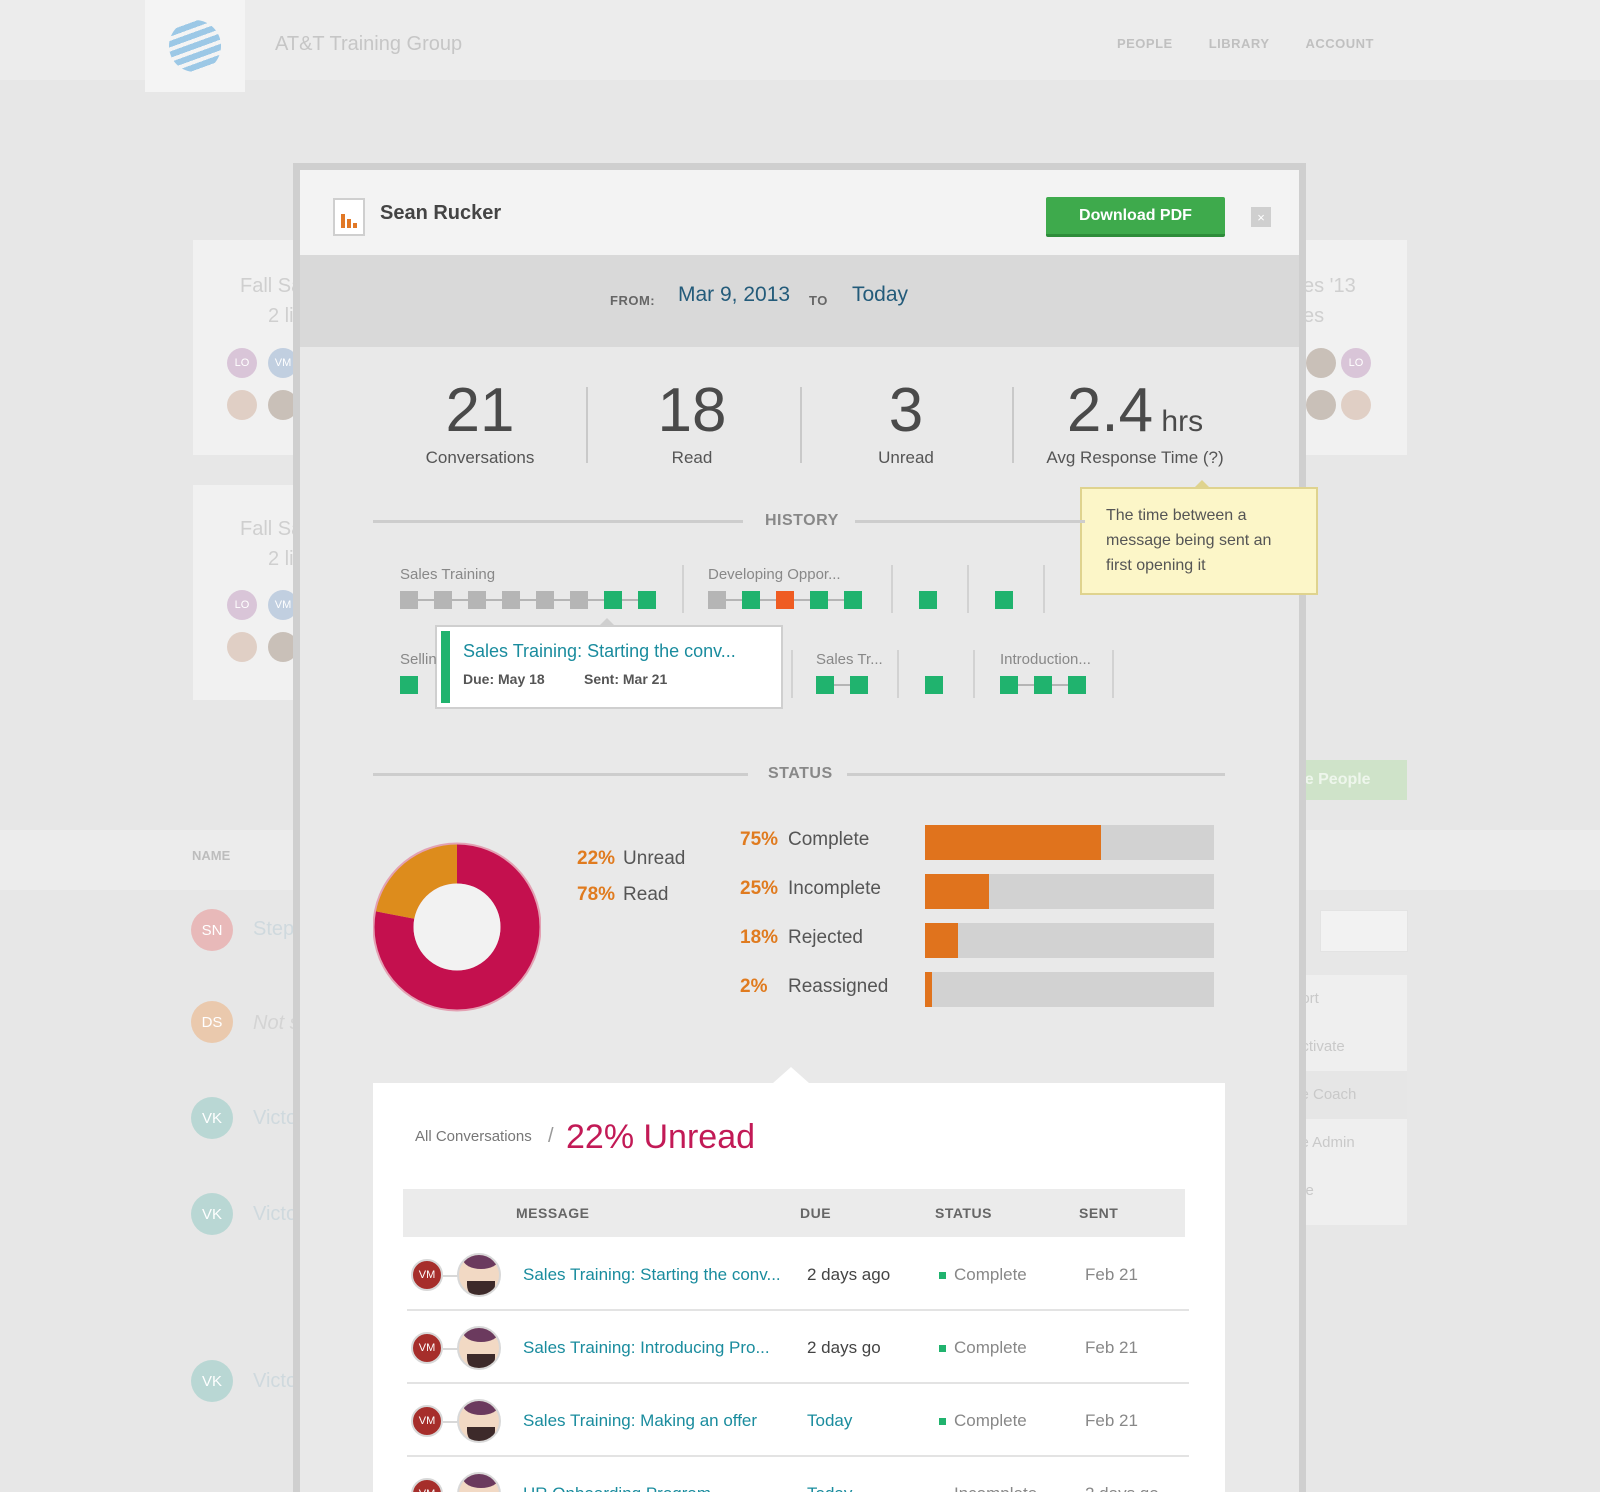  Describe the element at coordinates (1239, 43) in the screenshot. I see `nav-library: LIBRARY` at that location.